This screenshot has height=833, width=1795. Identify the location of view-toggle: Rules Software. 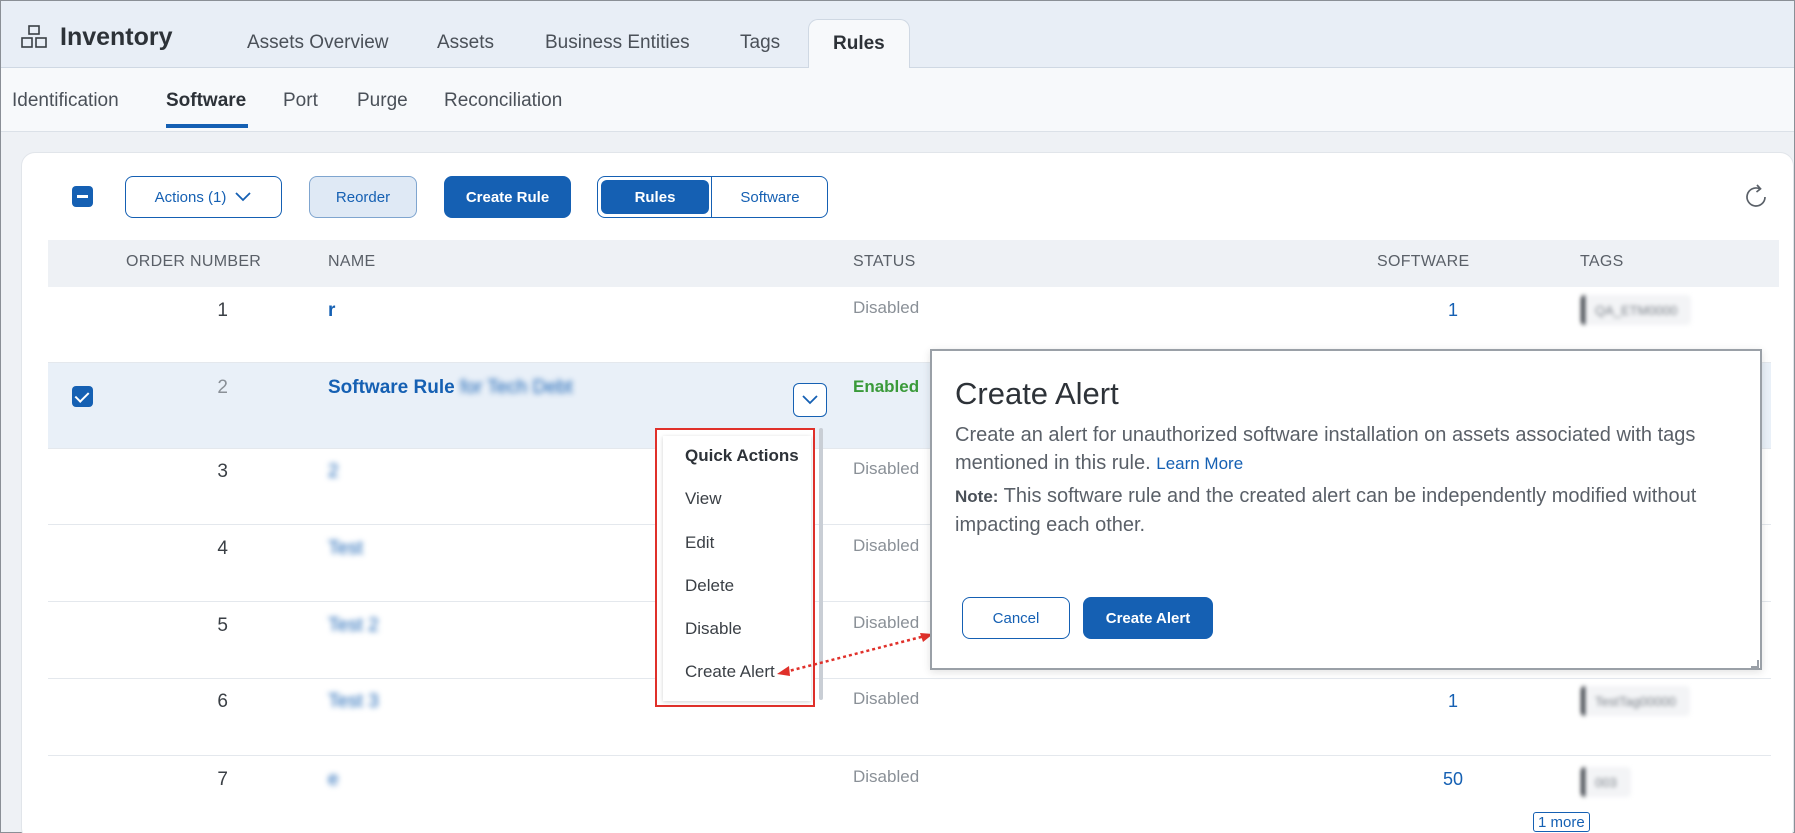
(712, 197).